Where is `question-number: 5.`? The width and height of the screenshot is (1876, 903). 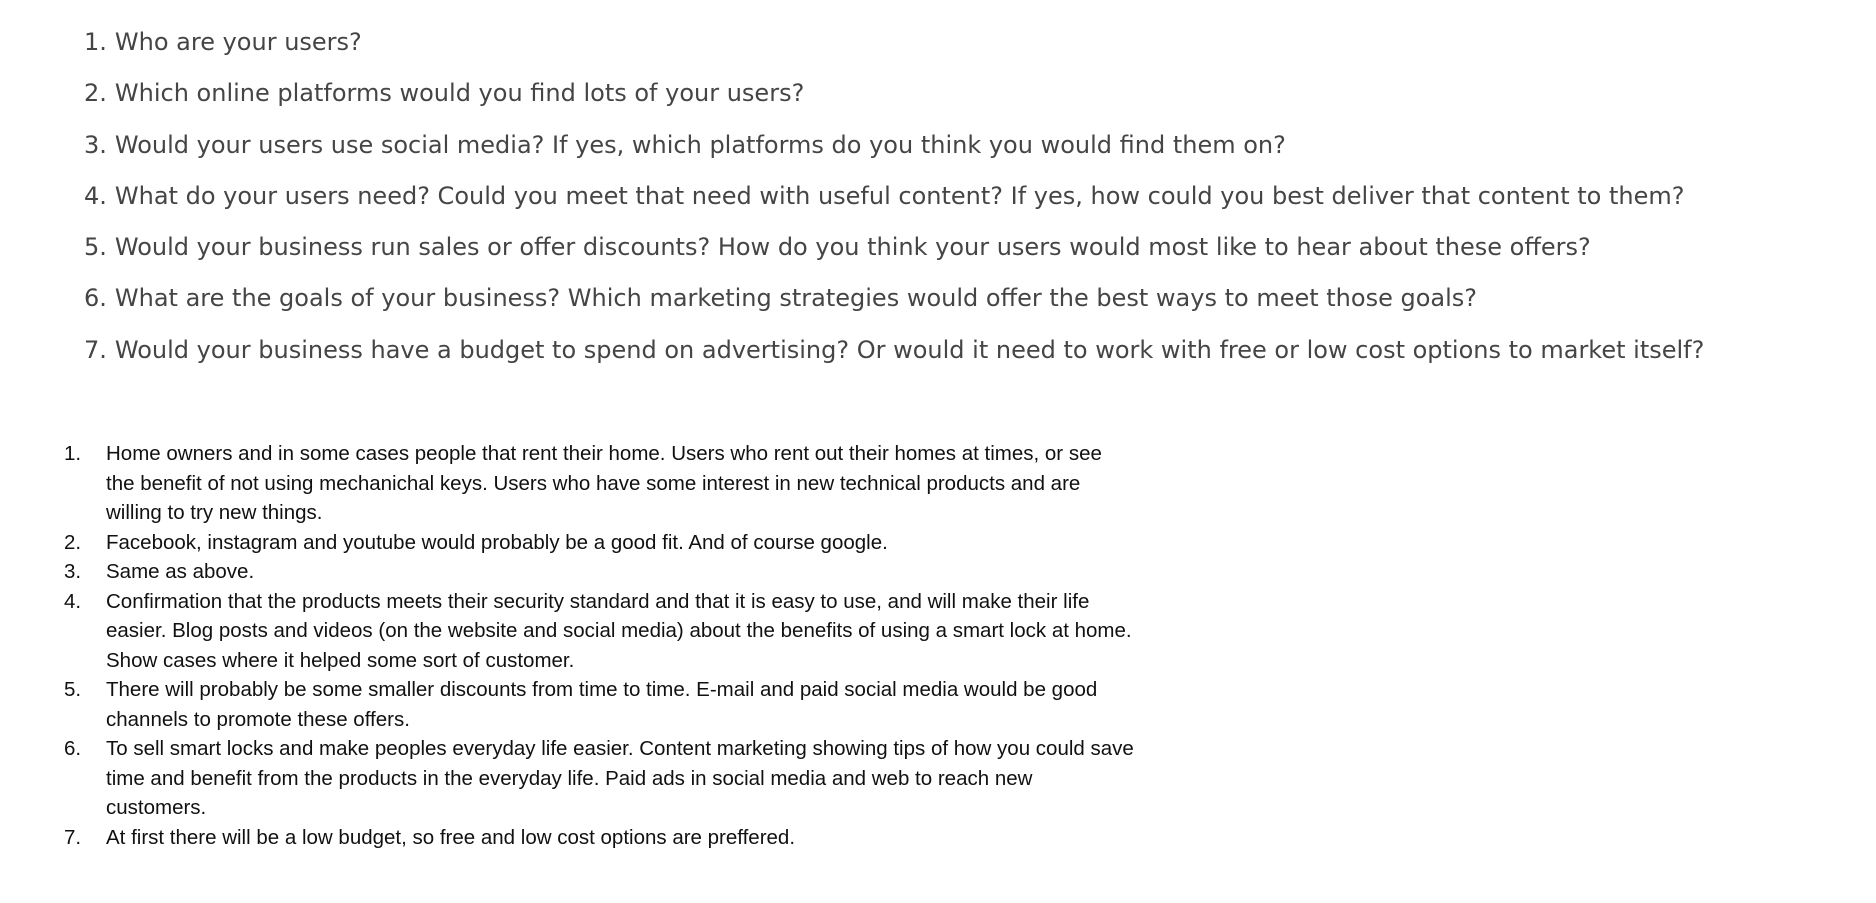 question-number: 5. is located at coordinates (95, 247).